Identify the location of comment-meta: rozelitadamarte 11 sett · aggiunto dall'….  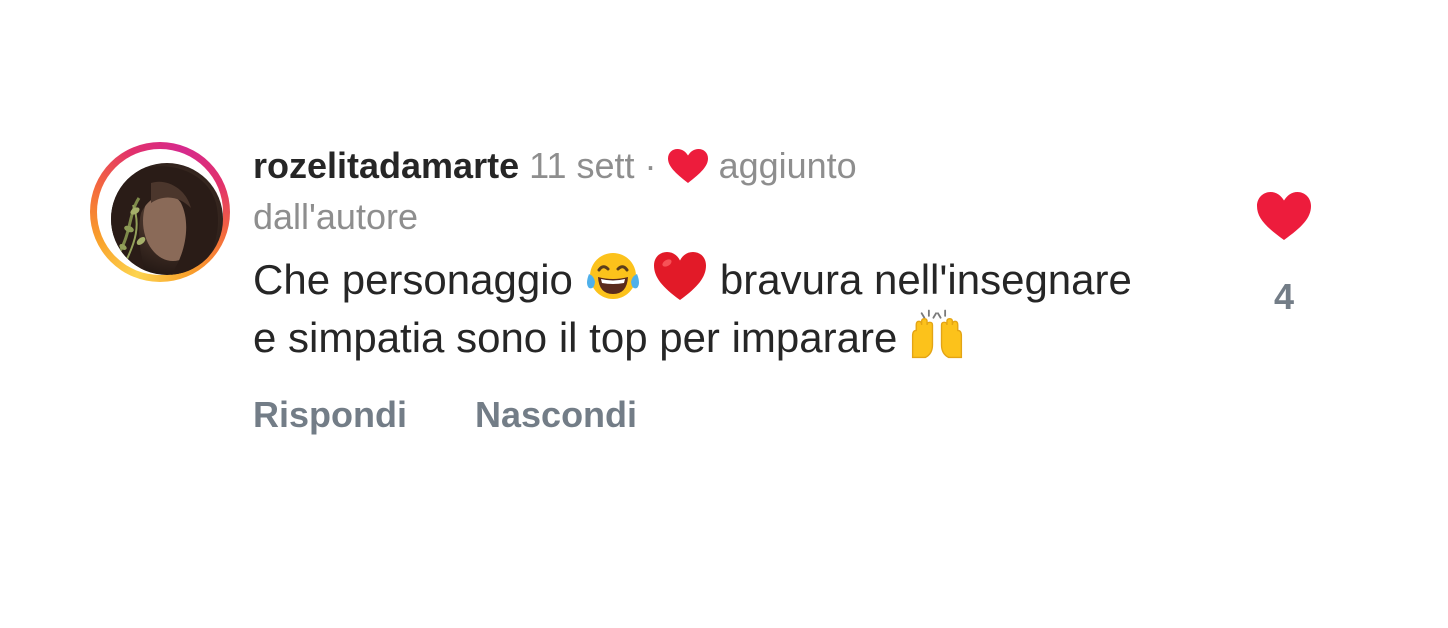
(703, 191).